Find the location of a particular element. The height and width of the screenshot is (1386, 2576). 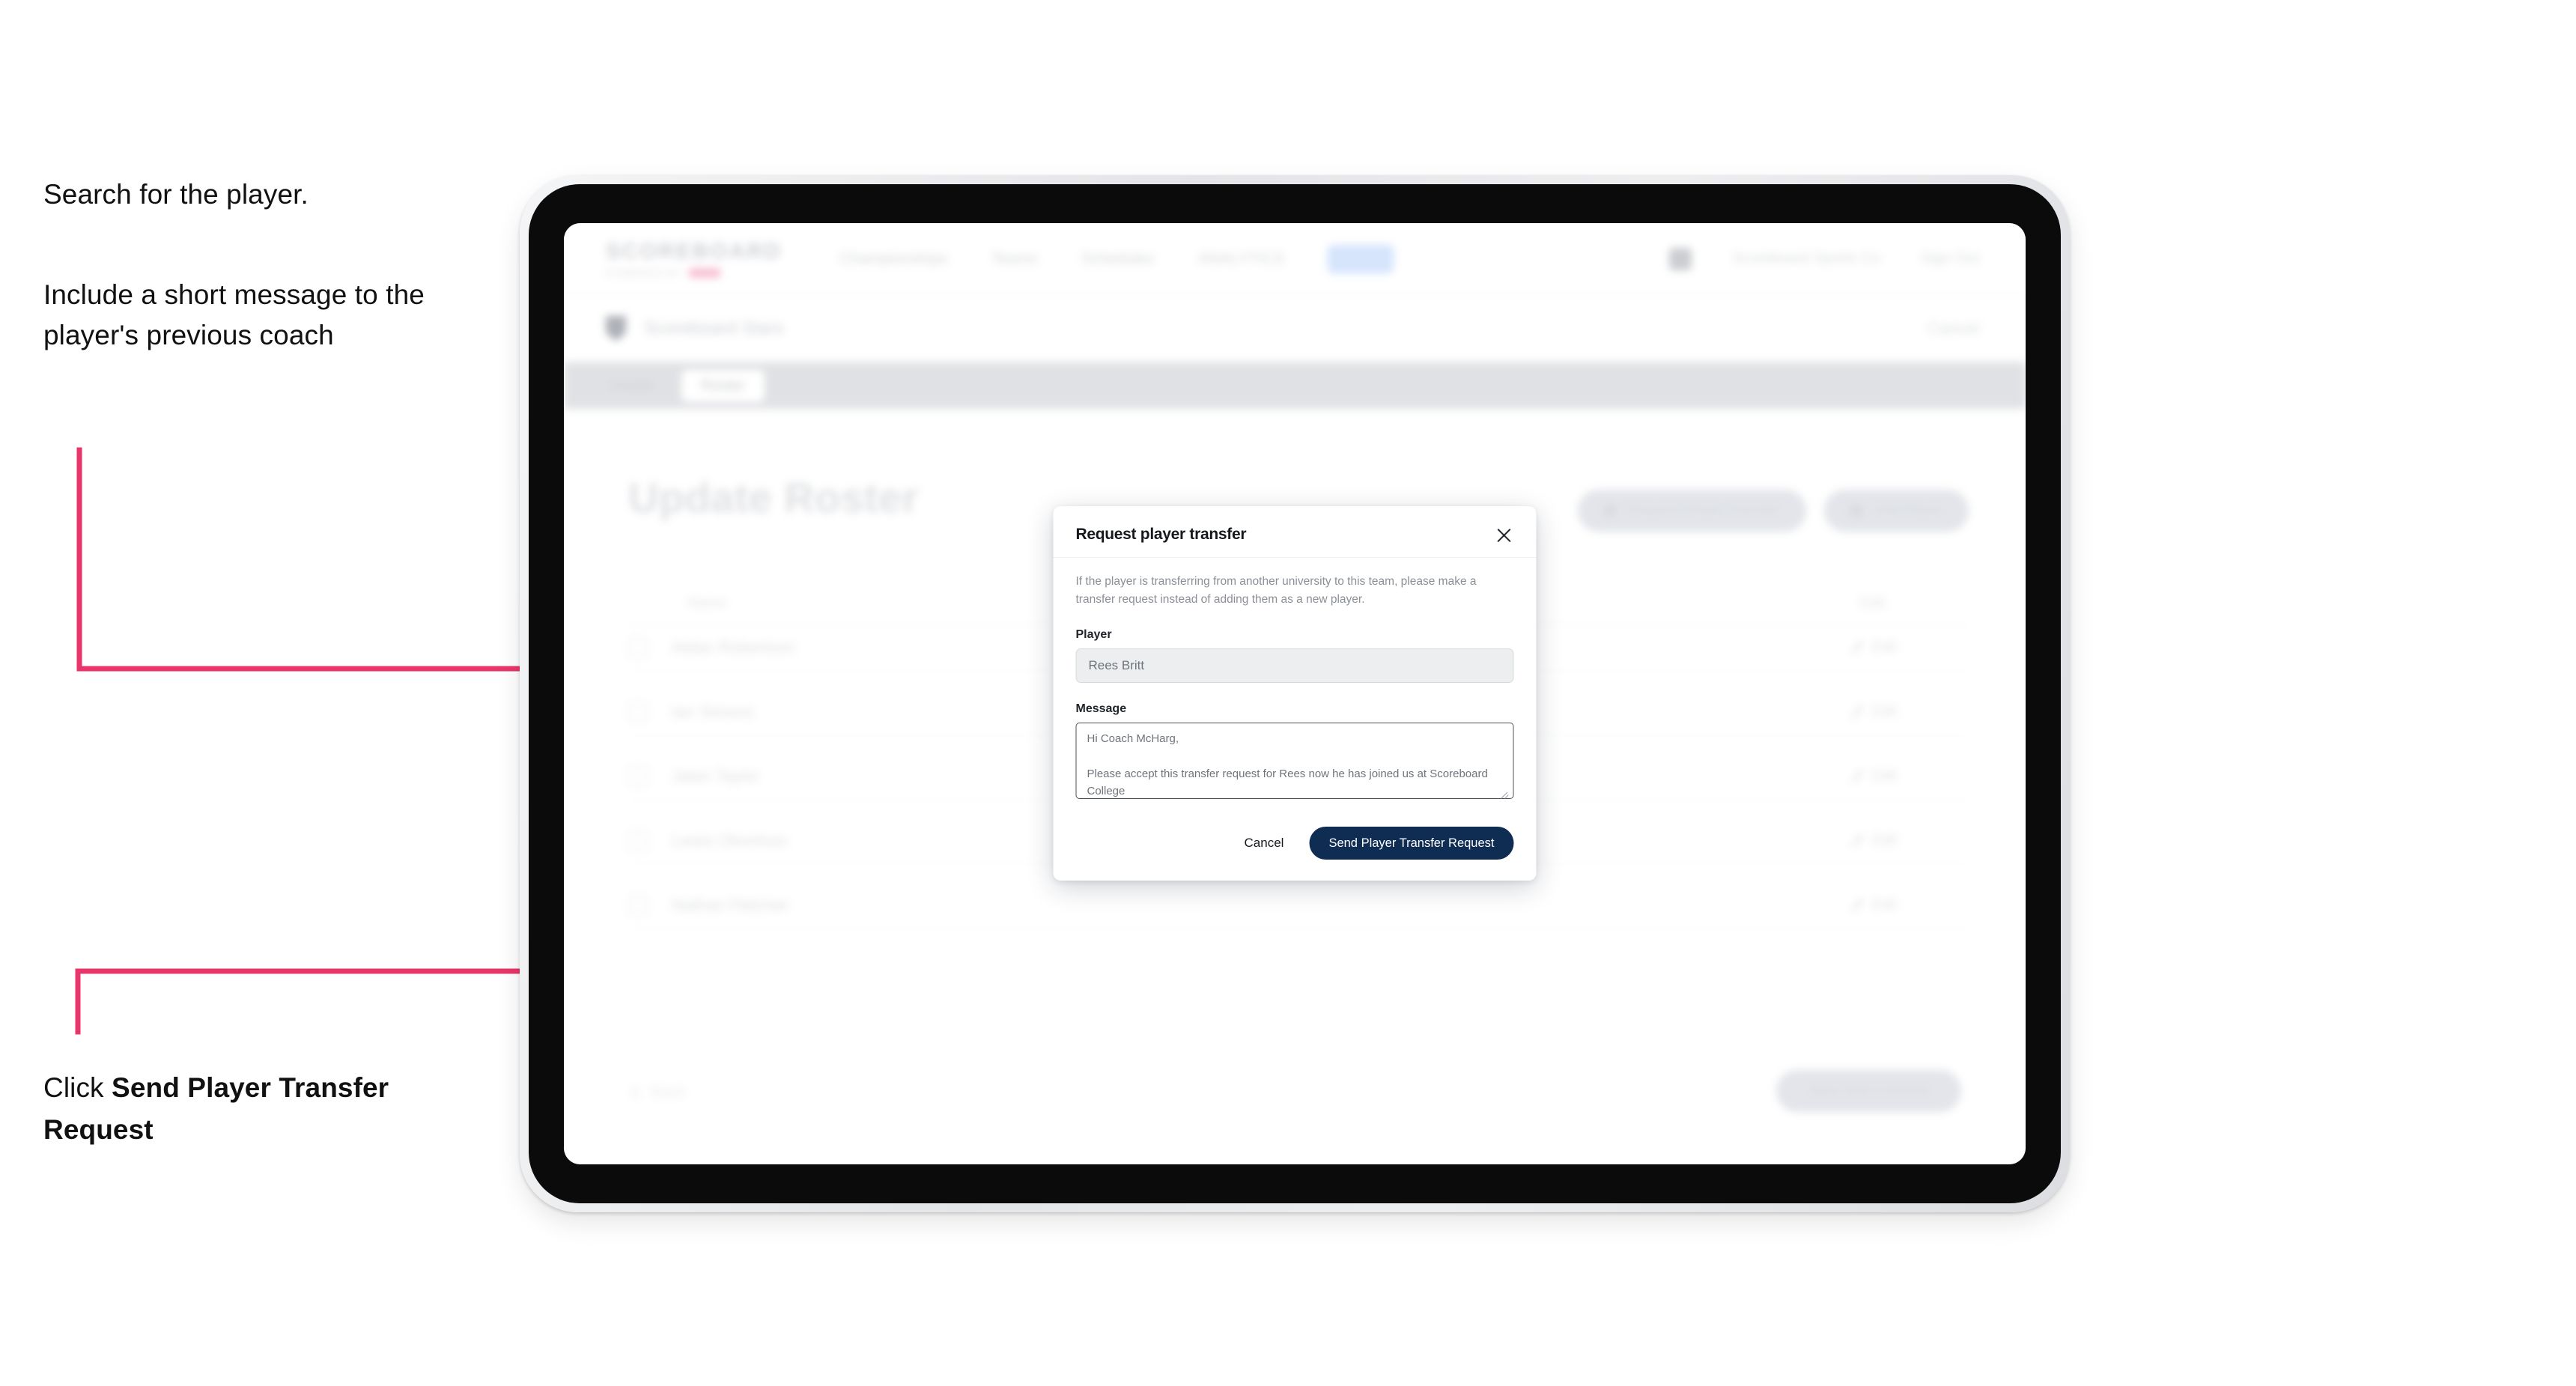

annotation-click-prefix: Click is located at coordinates (77, 1088).